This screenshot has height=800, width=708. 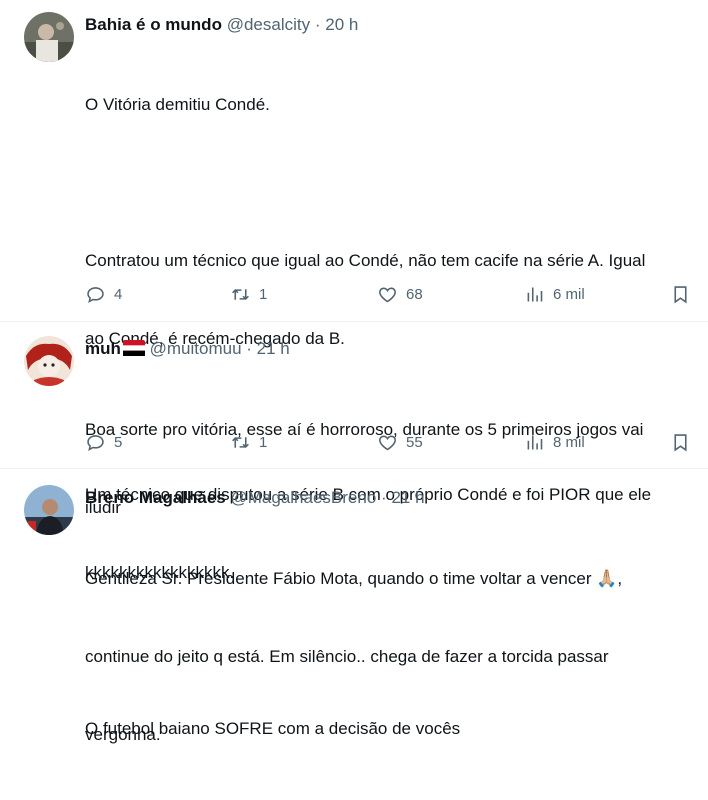 I want to click on reply-count: 5, so click(x=118, y=442).